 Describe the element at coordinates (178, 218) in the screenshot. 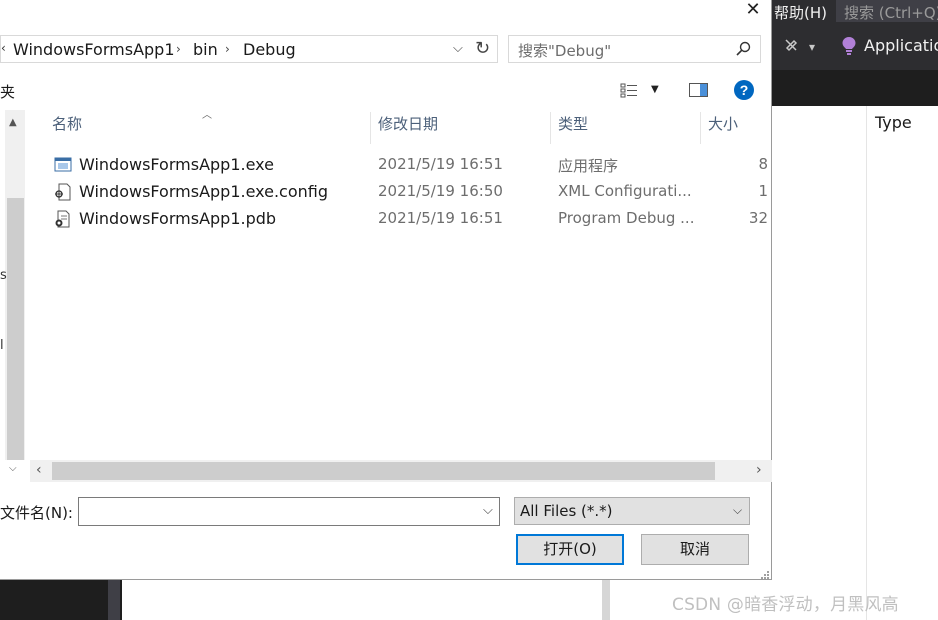

I see `file-name: WindowsFormsApp1.pdb` at that location.